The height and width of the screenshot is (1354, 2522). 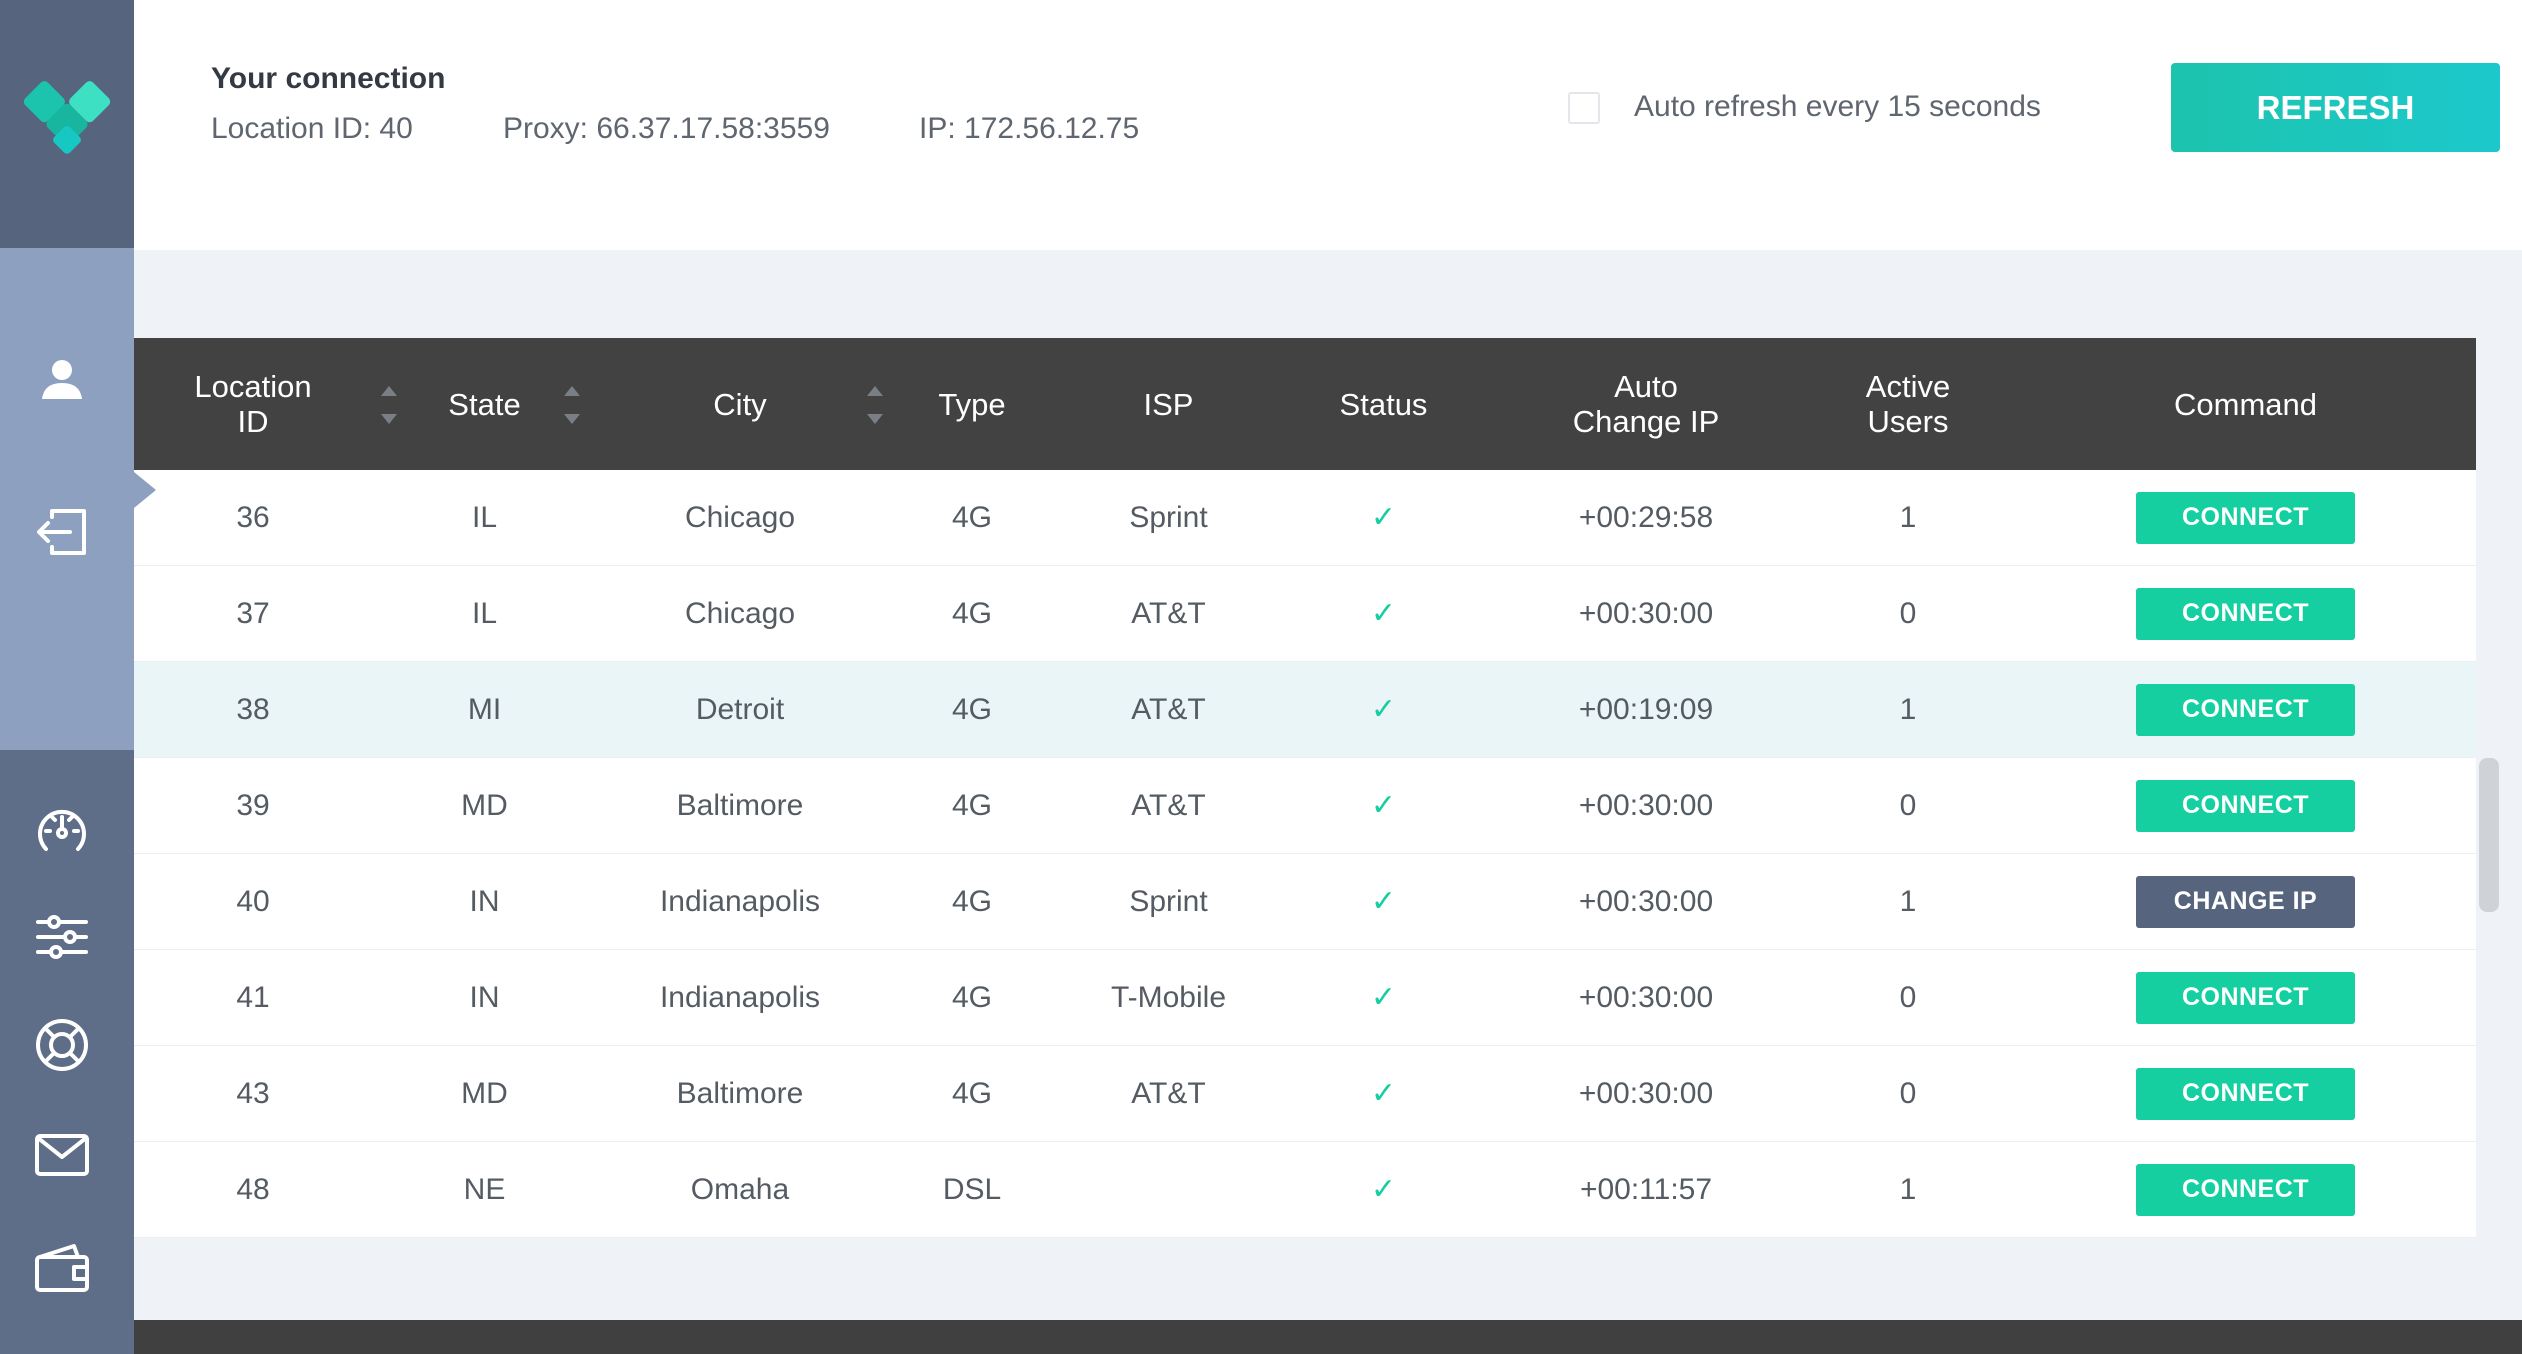 What do you see at coordinates (62, 1268) in the screenshot?
I see `wallet-icon` at bounding box center [62, 1268].